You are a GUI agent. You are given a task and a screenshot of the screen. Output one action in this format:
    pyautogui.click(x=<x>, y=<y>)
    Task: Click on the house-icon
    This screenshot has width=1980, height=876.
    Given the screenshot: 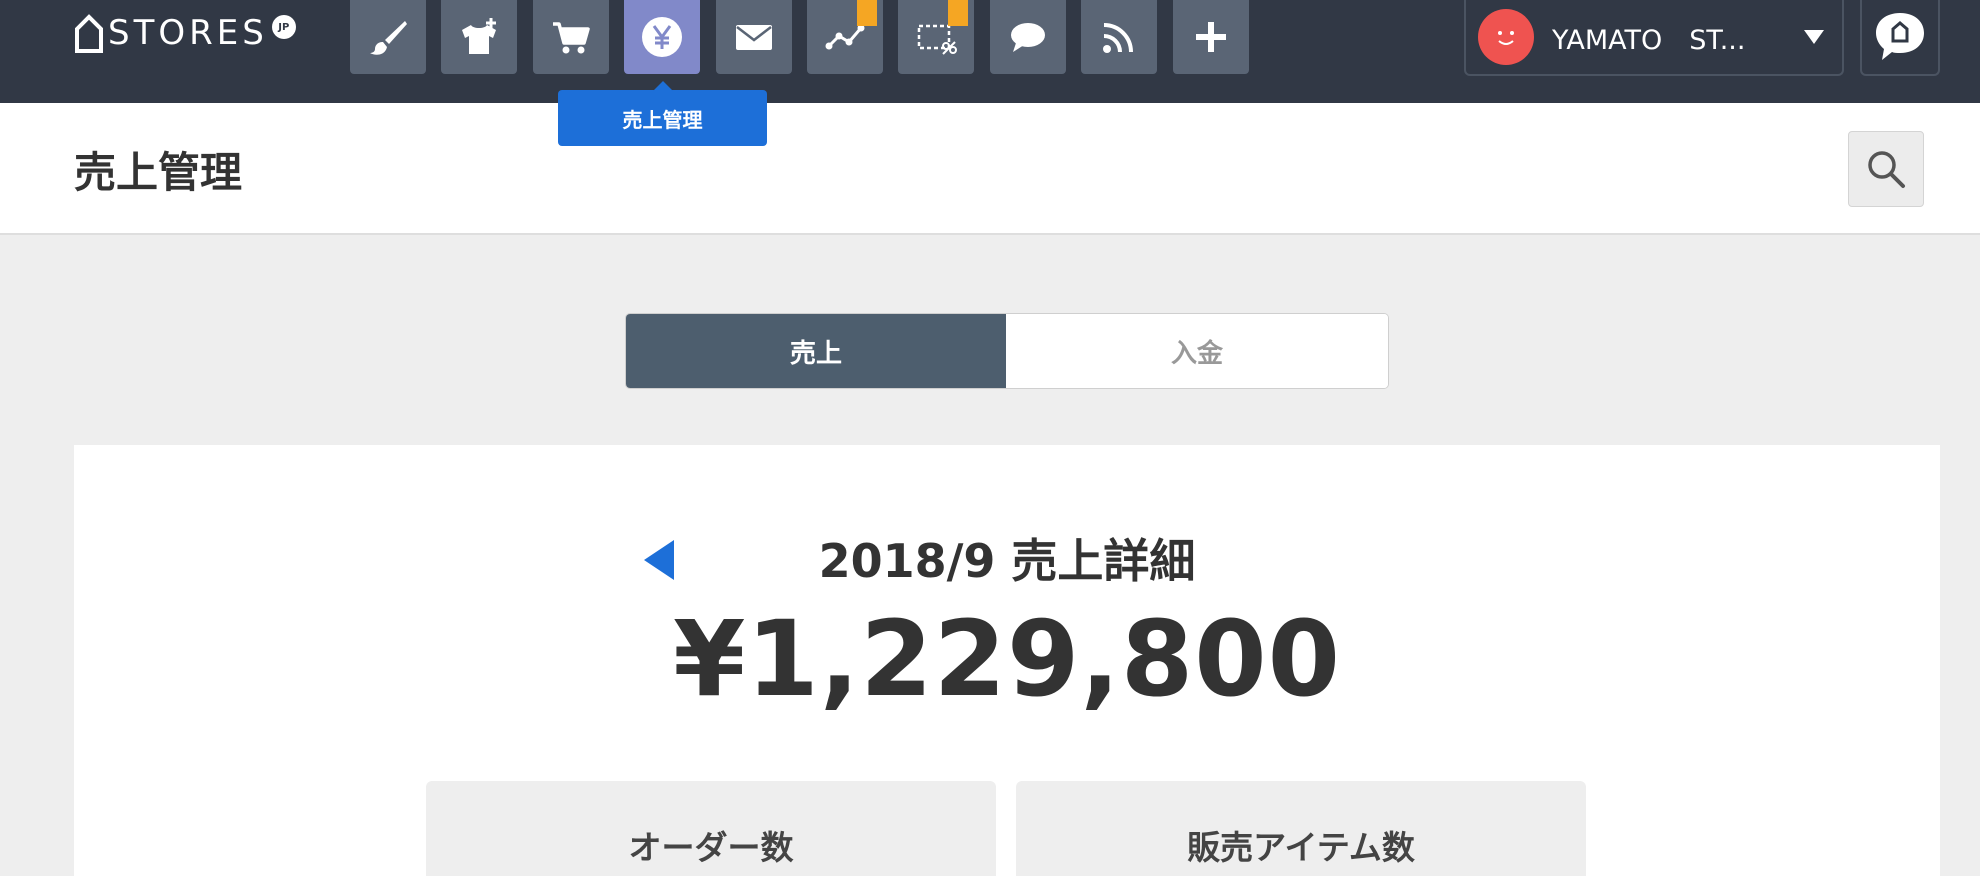 What is the action you would take?
    pyautogui.click(x=89, y=33)
    